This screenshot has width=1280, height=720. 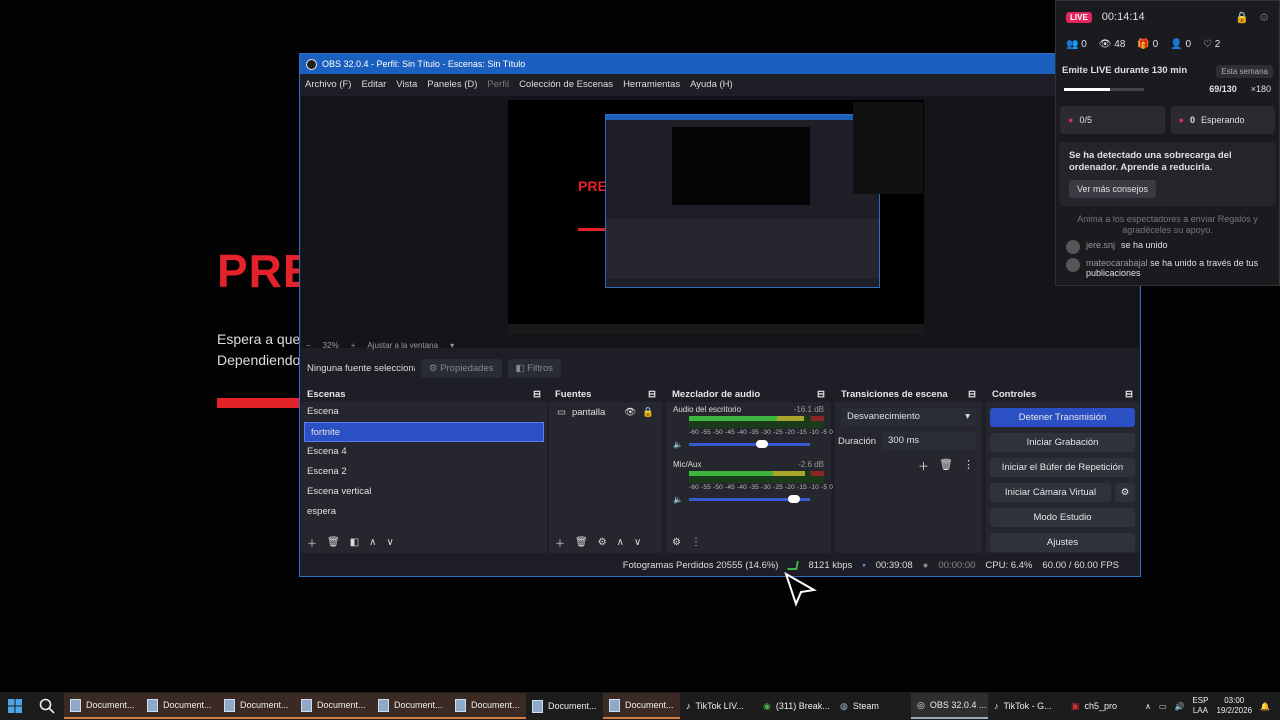 I want to click on settings-button: Ajustes, so click(x=1062, y=542).